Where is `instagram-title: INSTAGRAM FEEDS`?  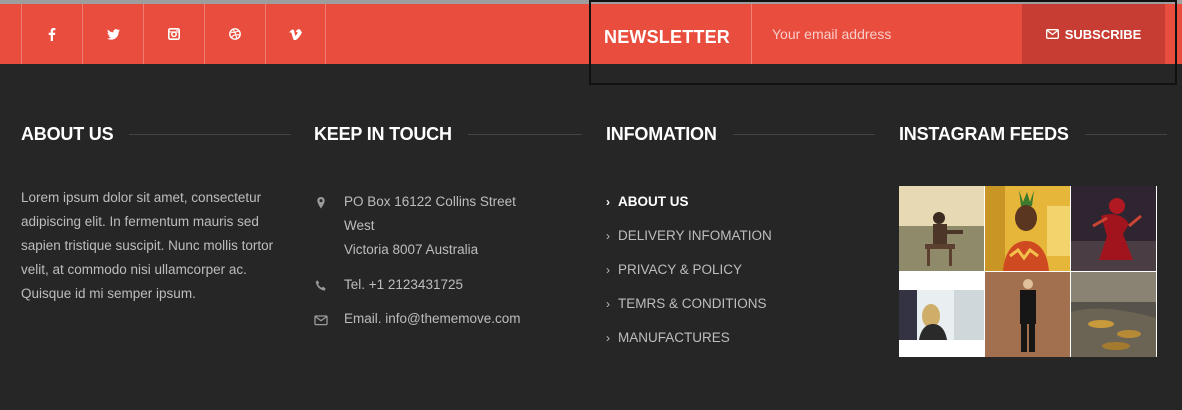
instagram-title: INSTAGRAM FEEDS is located at coordinates (984, 133).